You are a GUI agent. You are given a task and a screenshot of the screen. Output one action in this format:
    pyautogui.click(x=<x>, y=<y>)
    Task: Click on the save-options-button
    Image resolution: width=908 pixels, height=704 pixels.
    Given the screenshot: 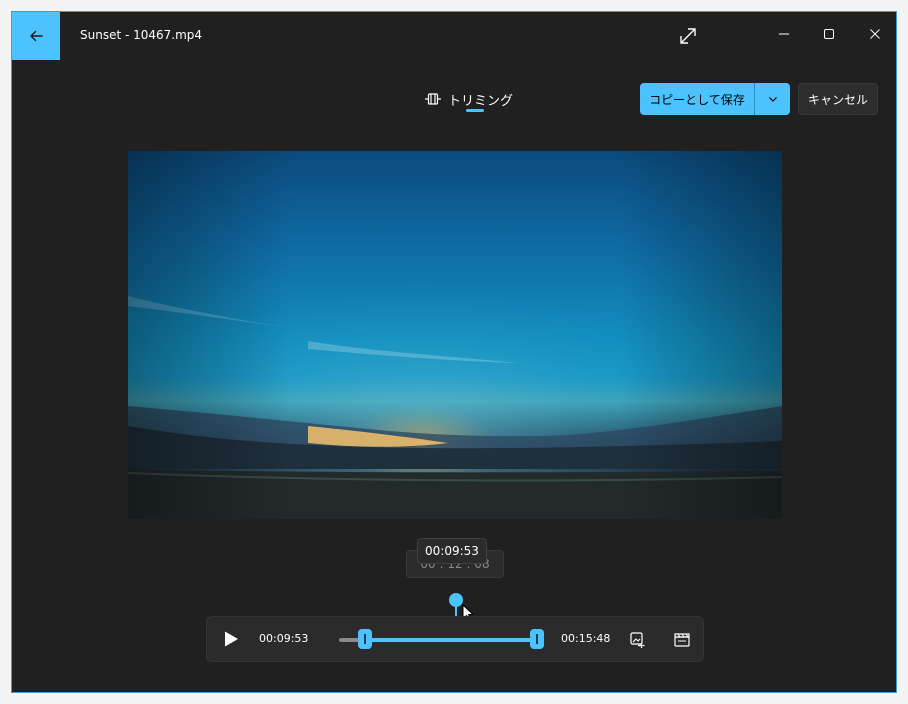 What is the action you would take?
    pyautogui.click(x=772, y=99)
    